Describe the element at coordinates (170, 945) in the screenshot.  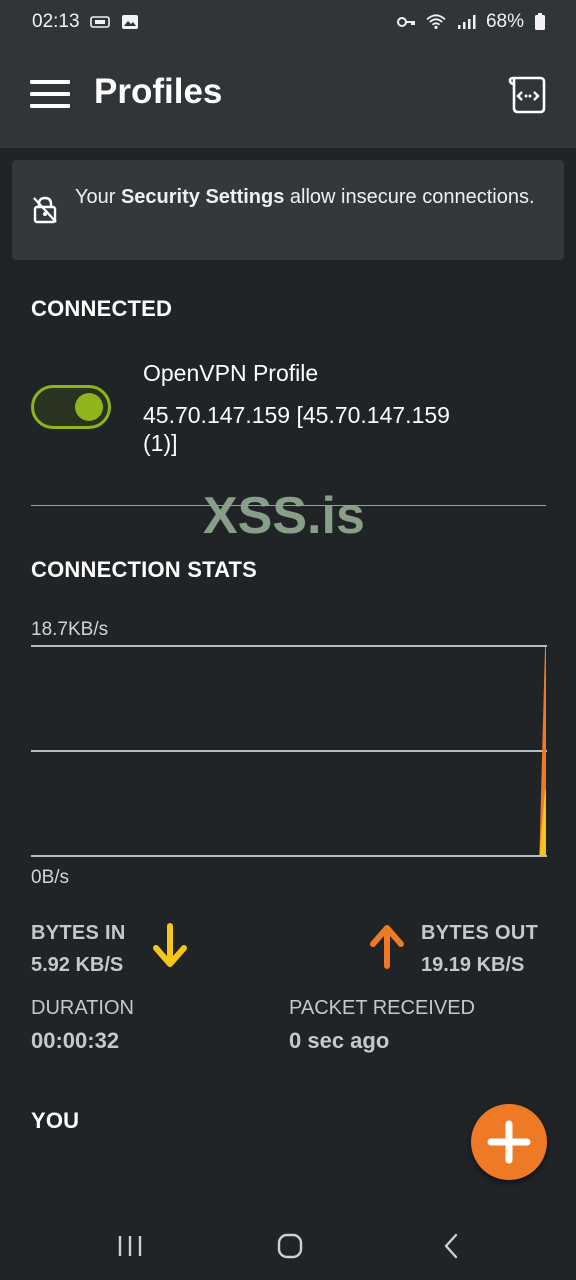
I see `download-arrow-icon` at that location.